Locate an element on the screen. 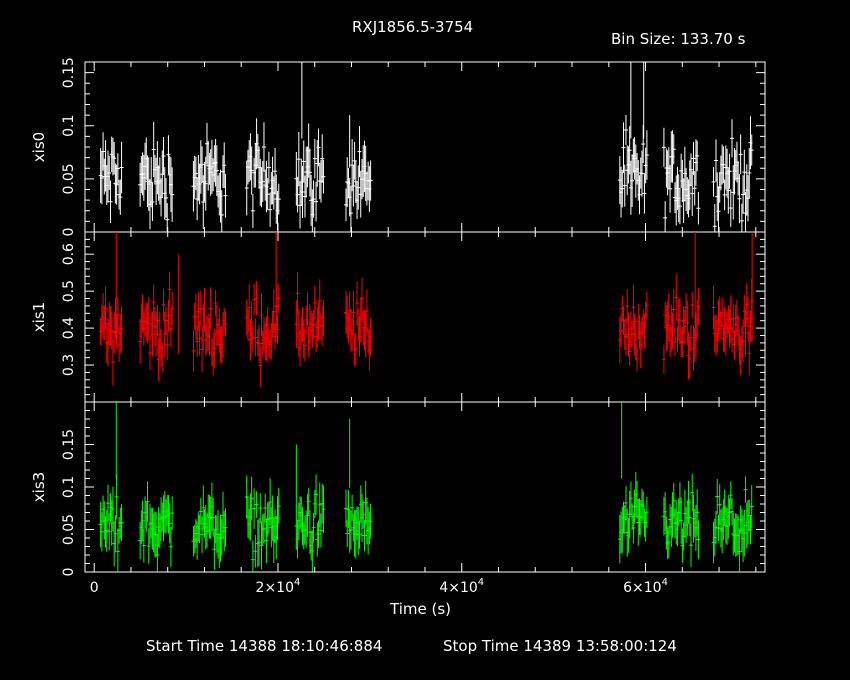 This screenshot has width=850, height=680. x-axis-label: Time (s) is located at coordinates (420, 609).